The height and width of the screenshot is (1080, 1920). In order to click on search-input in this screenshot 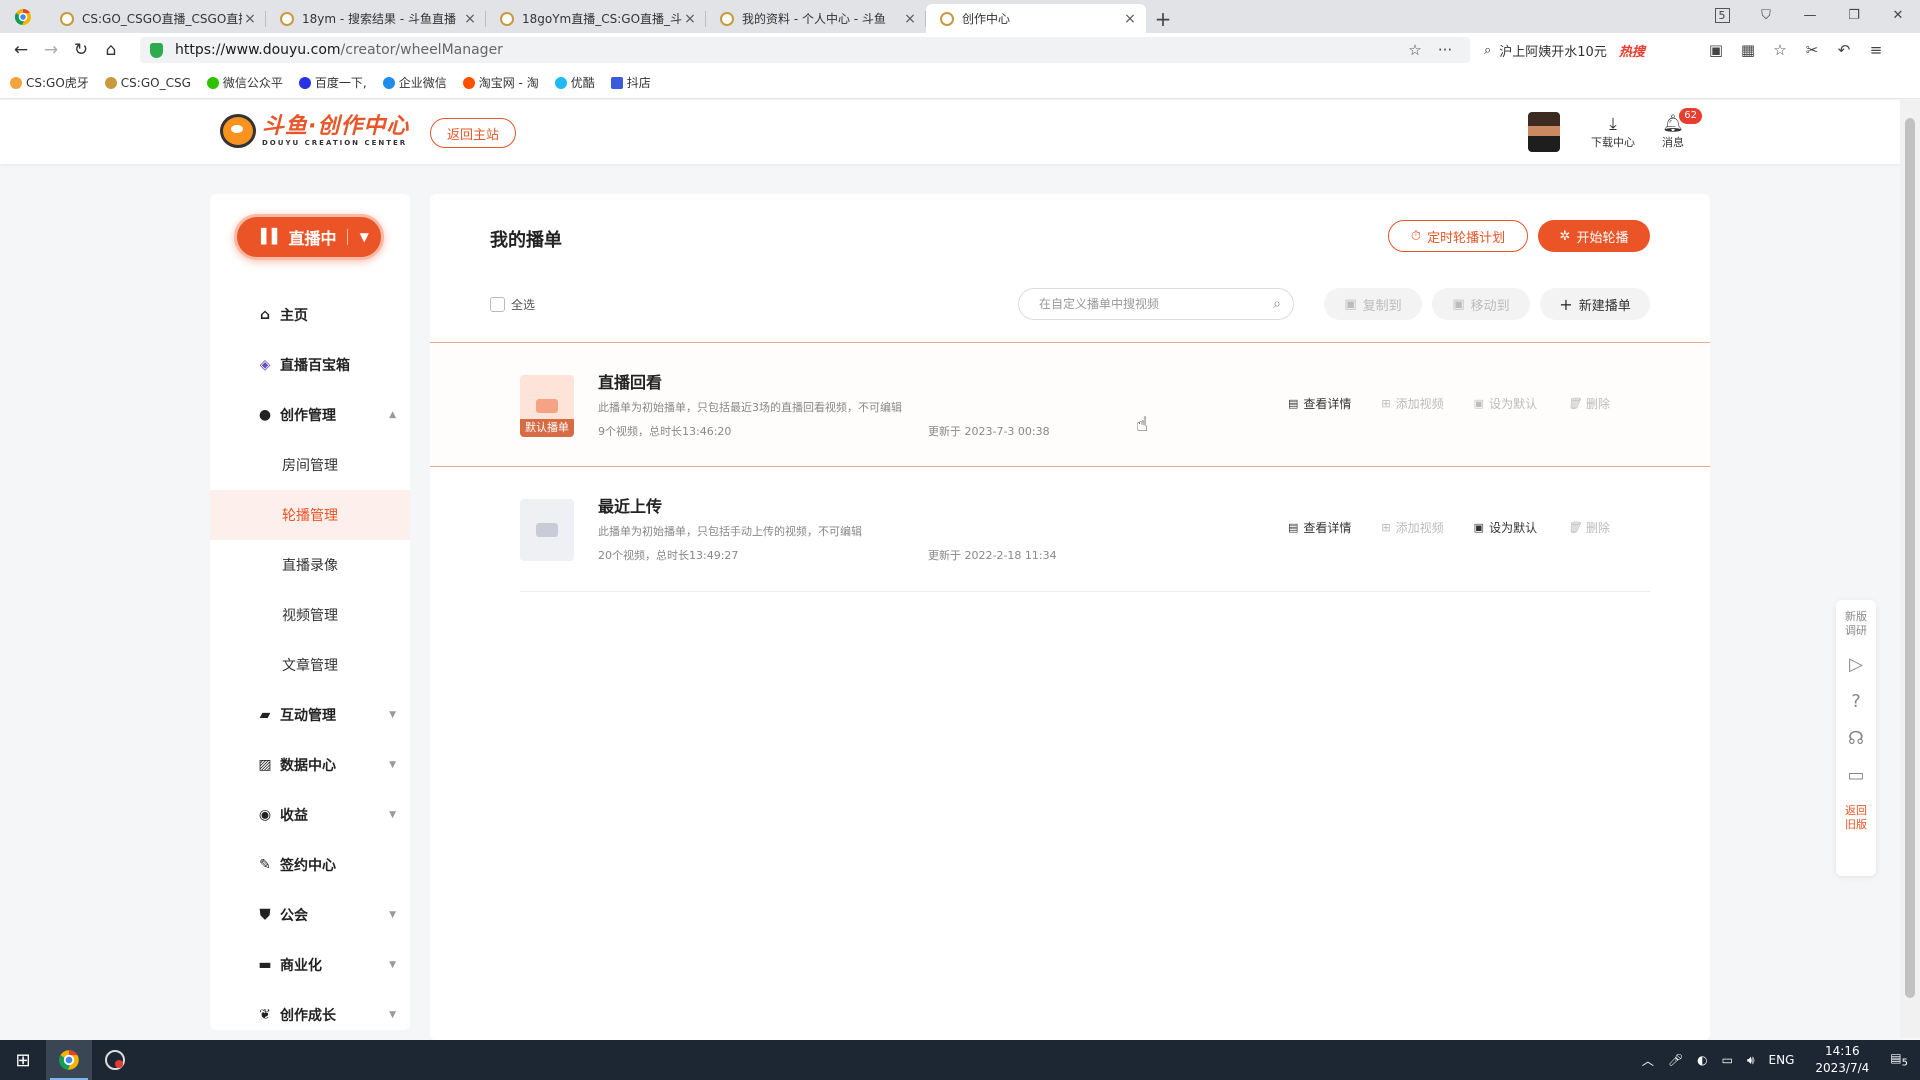, I will do `click(1156, 304)`.